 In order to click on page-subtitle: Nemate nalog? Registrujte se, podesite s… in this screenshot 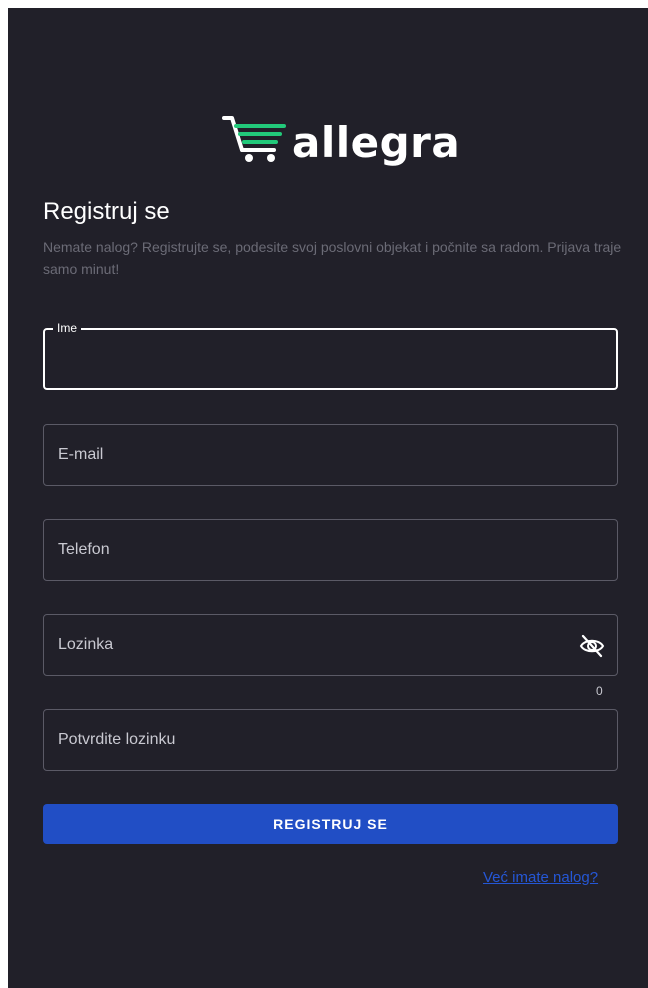, I will do `click(332, 258)`.